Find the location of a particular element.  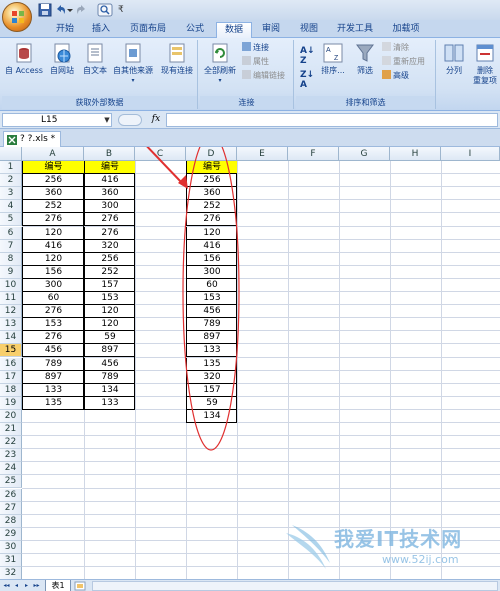

advanced-filter-button: 高级 is located at coordinates (395, 75).